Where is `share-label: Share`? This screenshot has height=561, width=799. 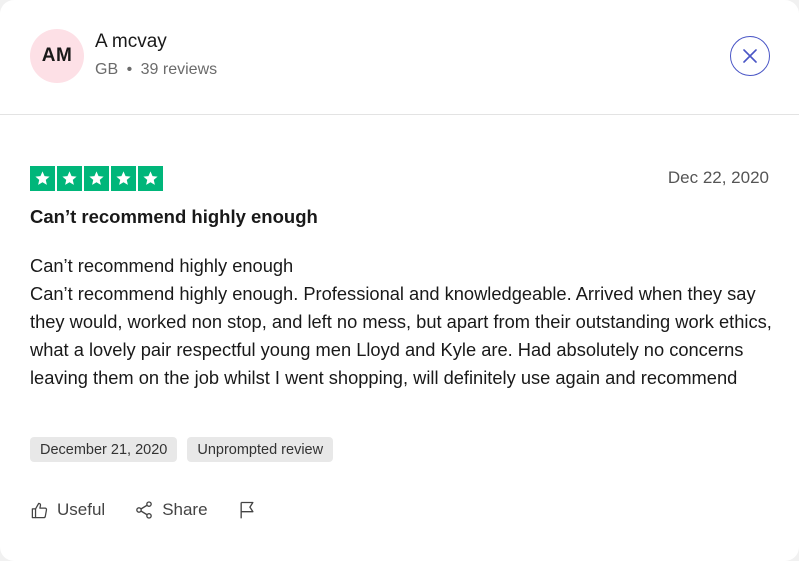 share-label: Share is located at coordinates (185, 509).